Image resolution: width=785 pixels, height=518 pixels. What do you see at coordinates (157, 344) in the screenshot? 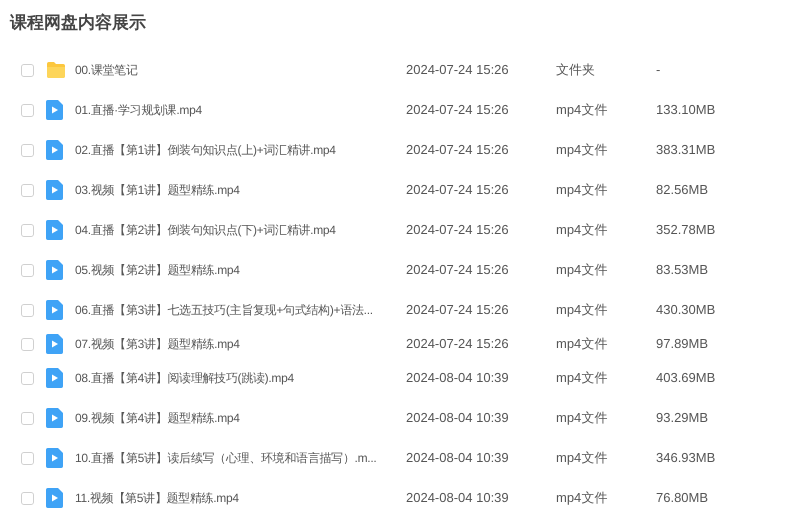
I see `file-name: 07.视频【第3讲】题型精练.mp4` at bounding box center [157, 344].